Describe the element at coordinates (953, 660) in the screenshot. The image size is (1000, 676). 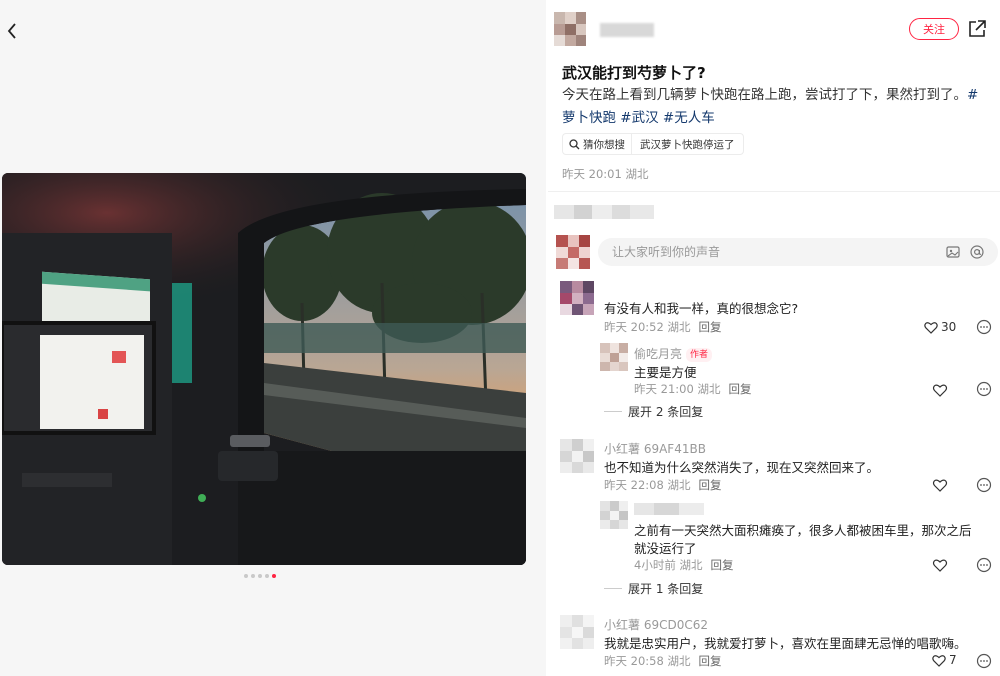
I see `like-count: 7` at that location.